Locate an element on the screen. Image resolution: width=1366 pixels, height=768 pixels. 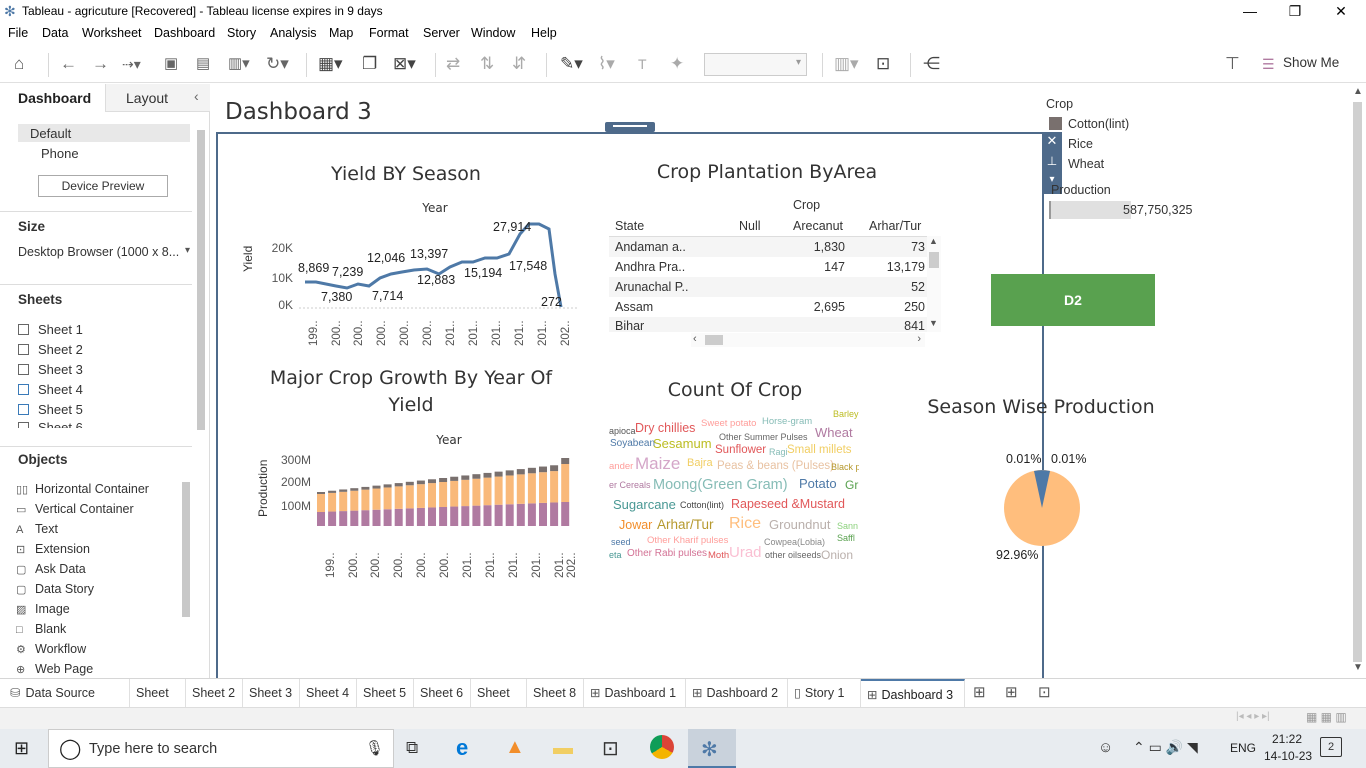
pane-scrollbar is located at coordinates (195, 394).